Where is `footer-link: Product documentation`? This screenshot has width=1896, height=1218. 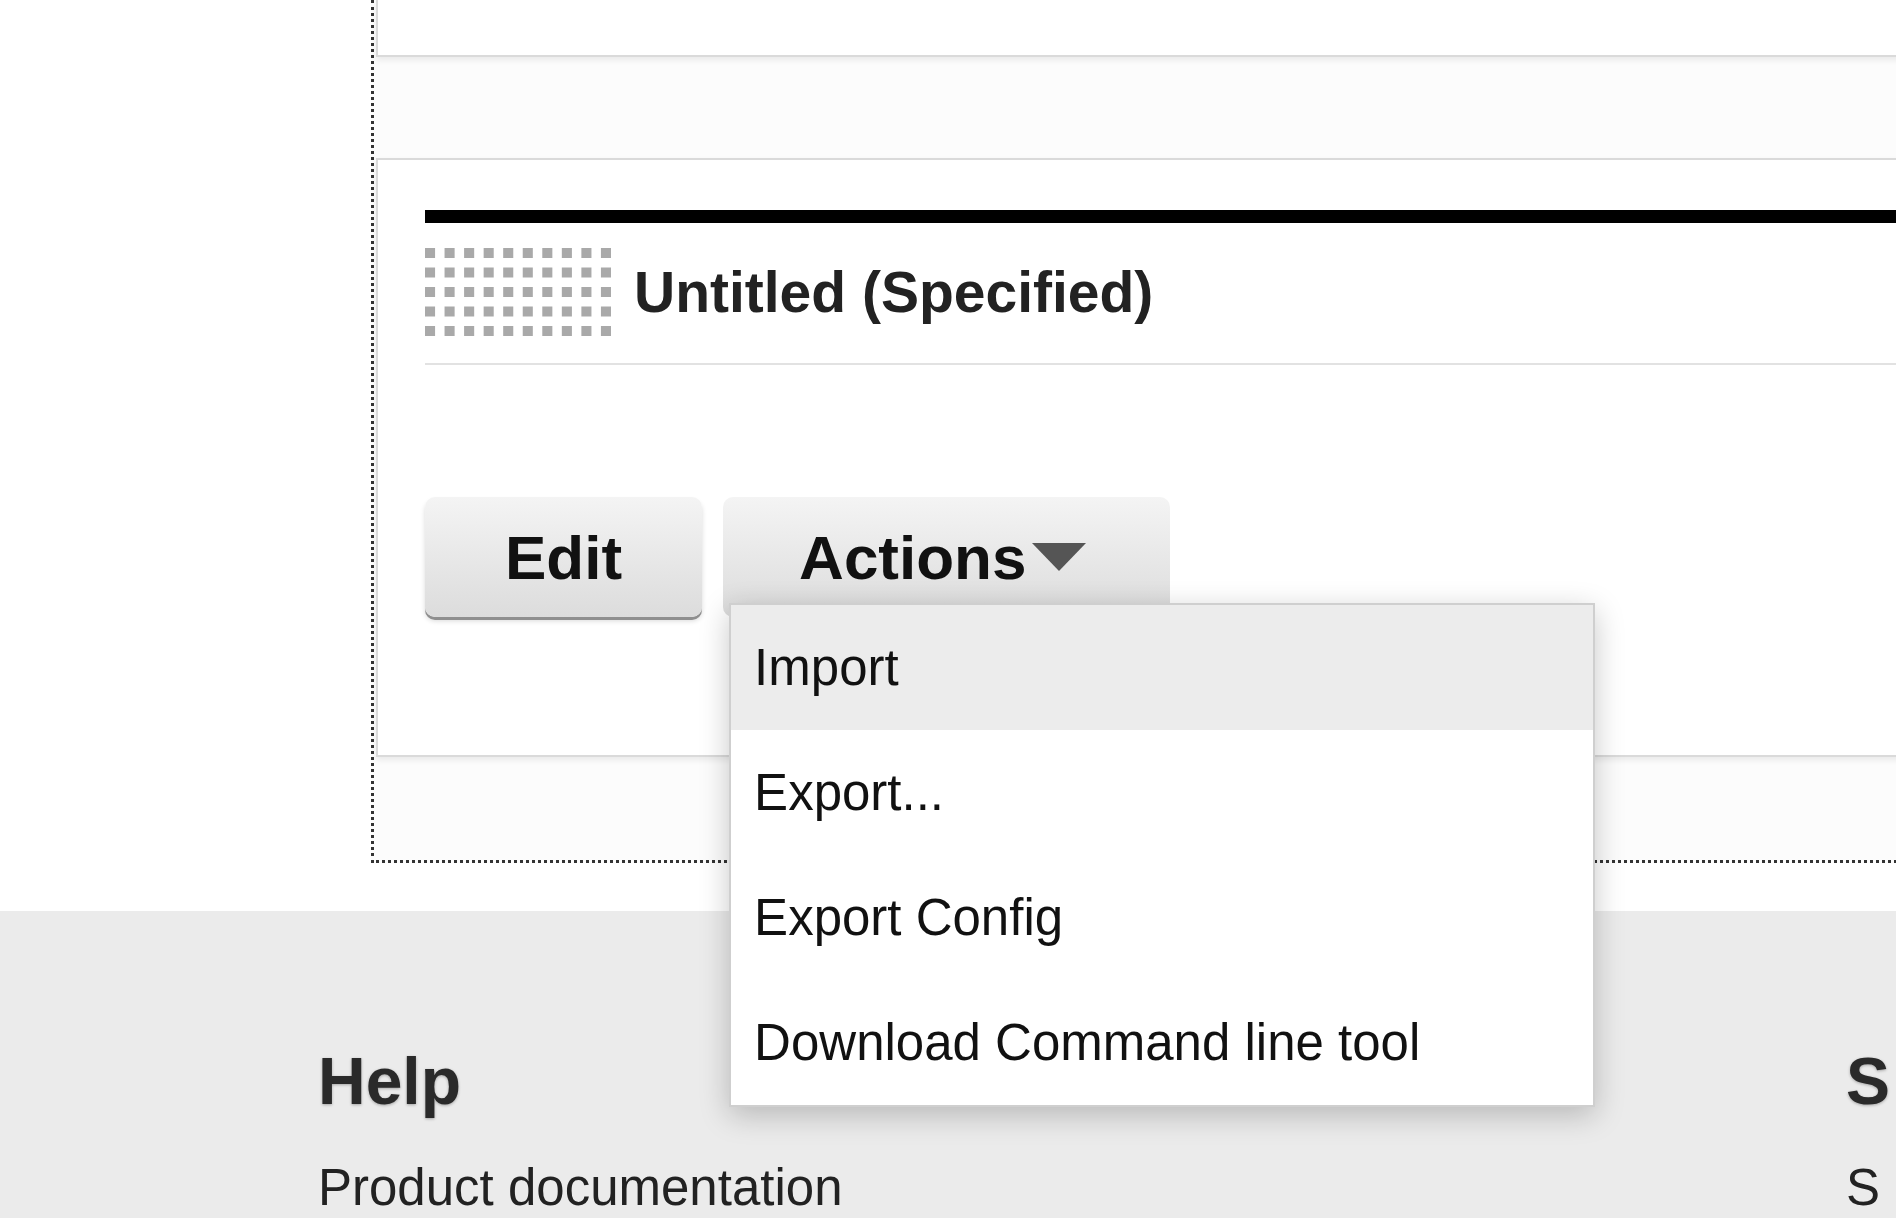 footer-link: Product documentation is located at coordinates (580, 1188).